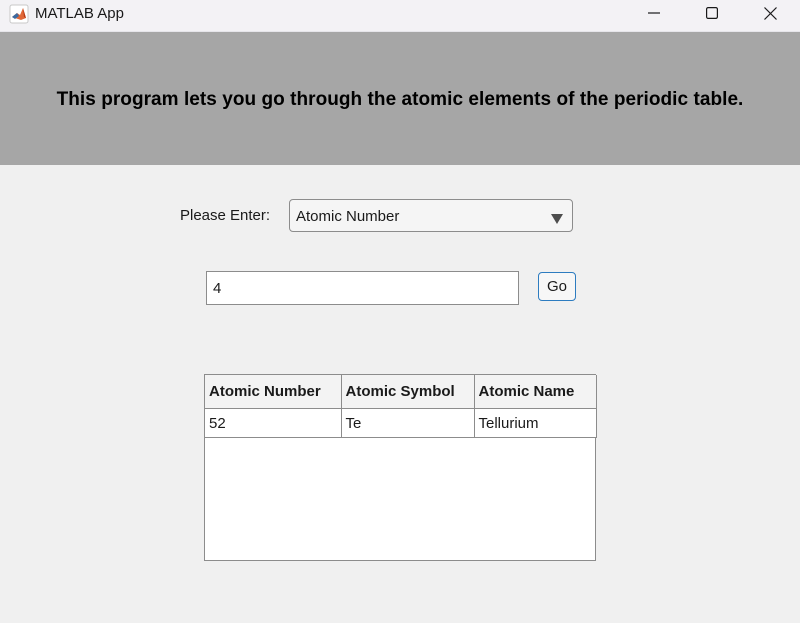 The width and height of the screenshot is (800, 623). What do you see at coordinates (535, 423) in the screenshot?
I see `cell-atomic-name: Tellurium` at bounding box center [535, 423].